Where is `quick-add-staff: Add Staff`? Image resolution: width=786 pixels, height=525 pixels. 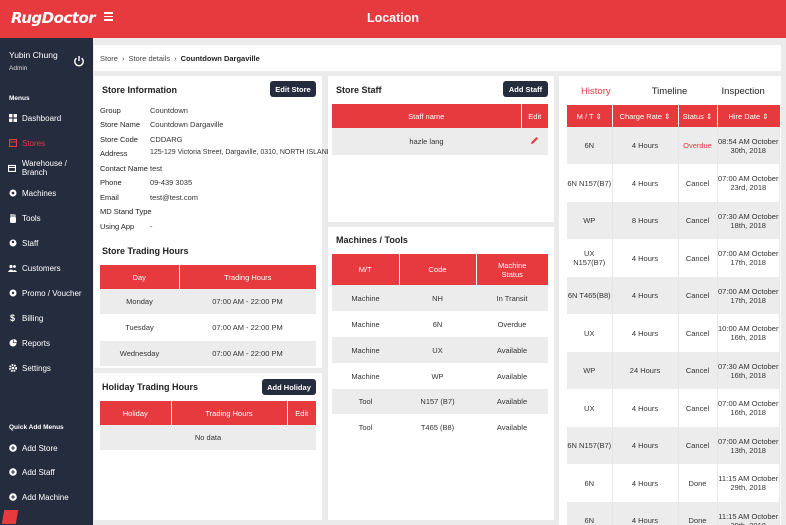 quick-add-staff: Add Staff is located at coordinates (46, 472).